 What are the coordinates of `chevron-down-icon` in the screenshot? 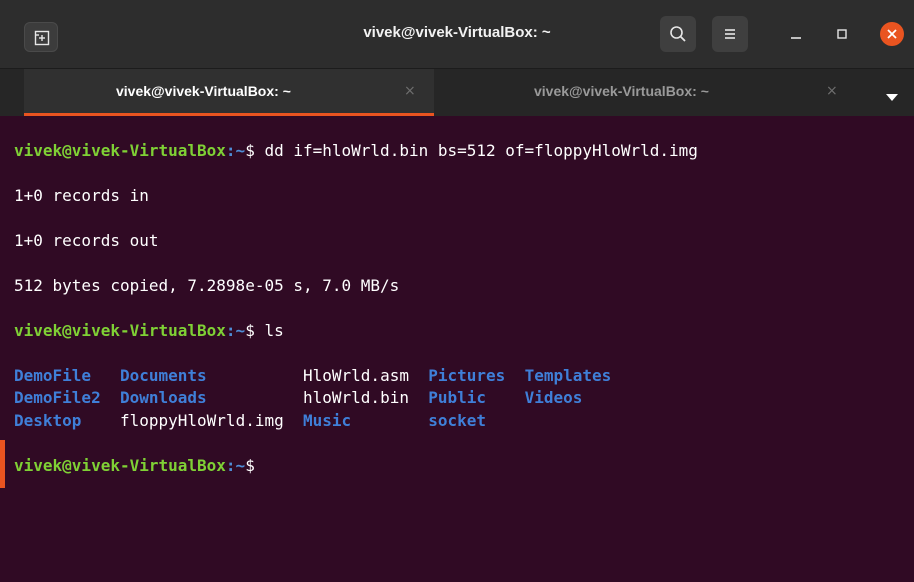 It's located at (892, 97).